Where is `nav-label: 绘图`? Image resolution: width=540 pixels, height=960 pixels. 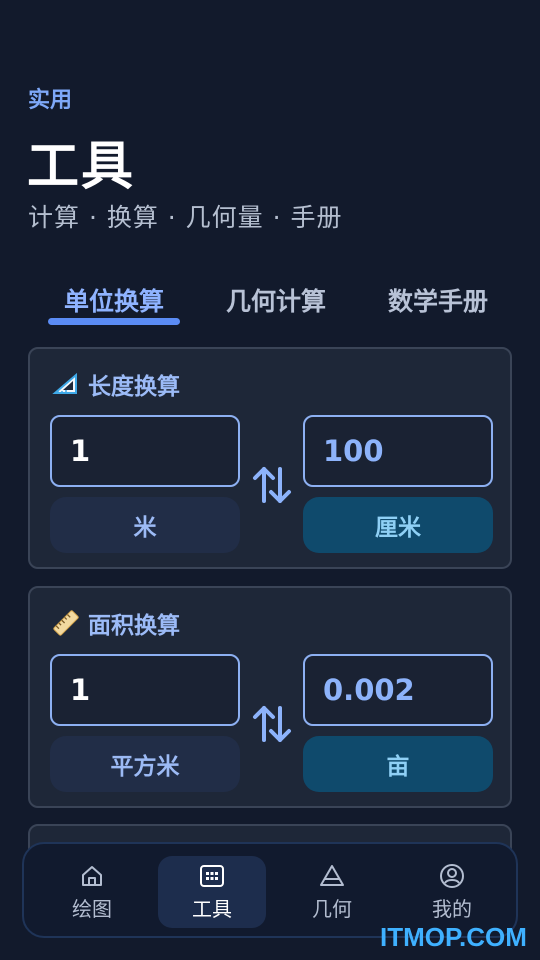 nav-label: 绘图 is located at coordinates (92, 908).